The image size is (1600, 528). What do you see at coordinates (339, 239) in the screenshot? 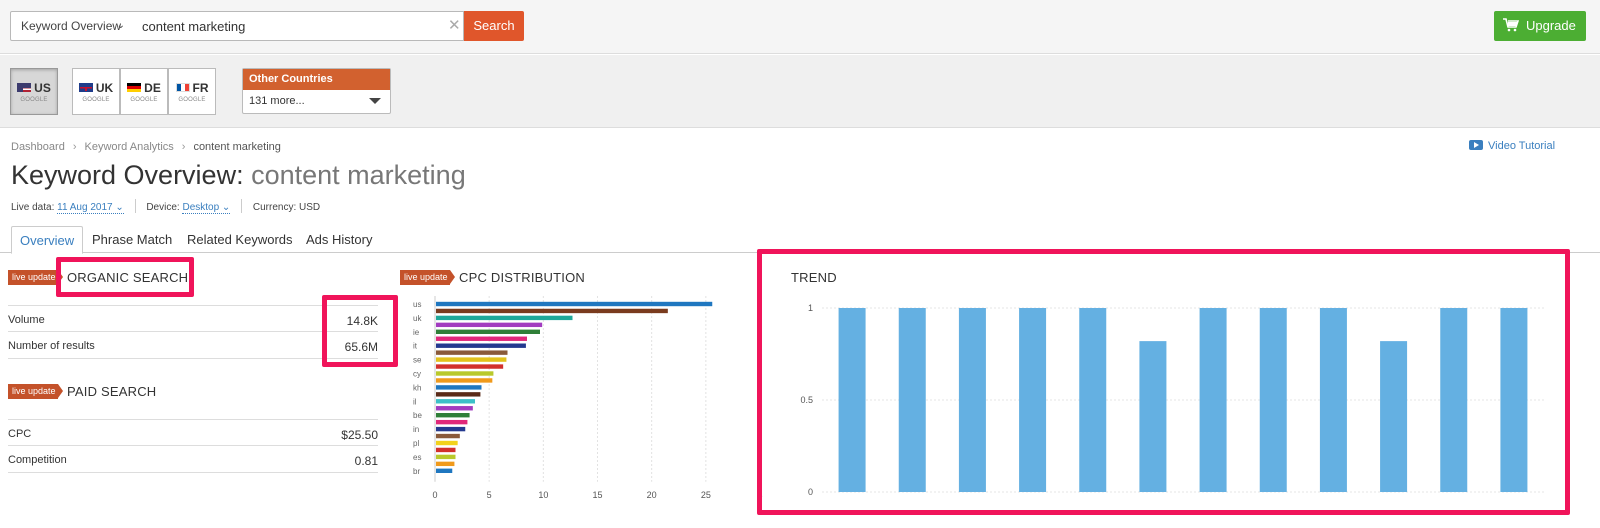
I see `tab-ads-history: Ads History` at bounding box center [339, 239].